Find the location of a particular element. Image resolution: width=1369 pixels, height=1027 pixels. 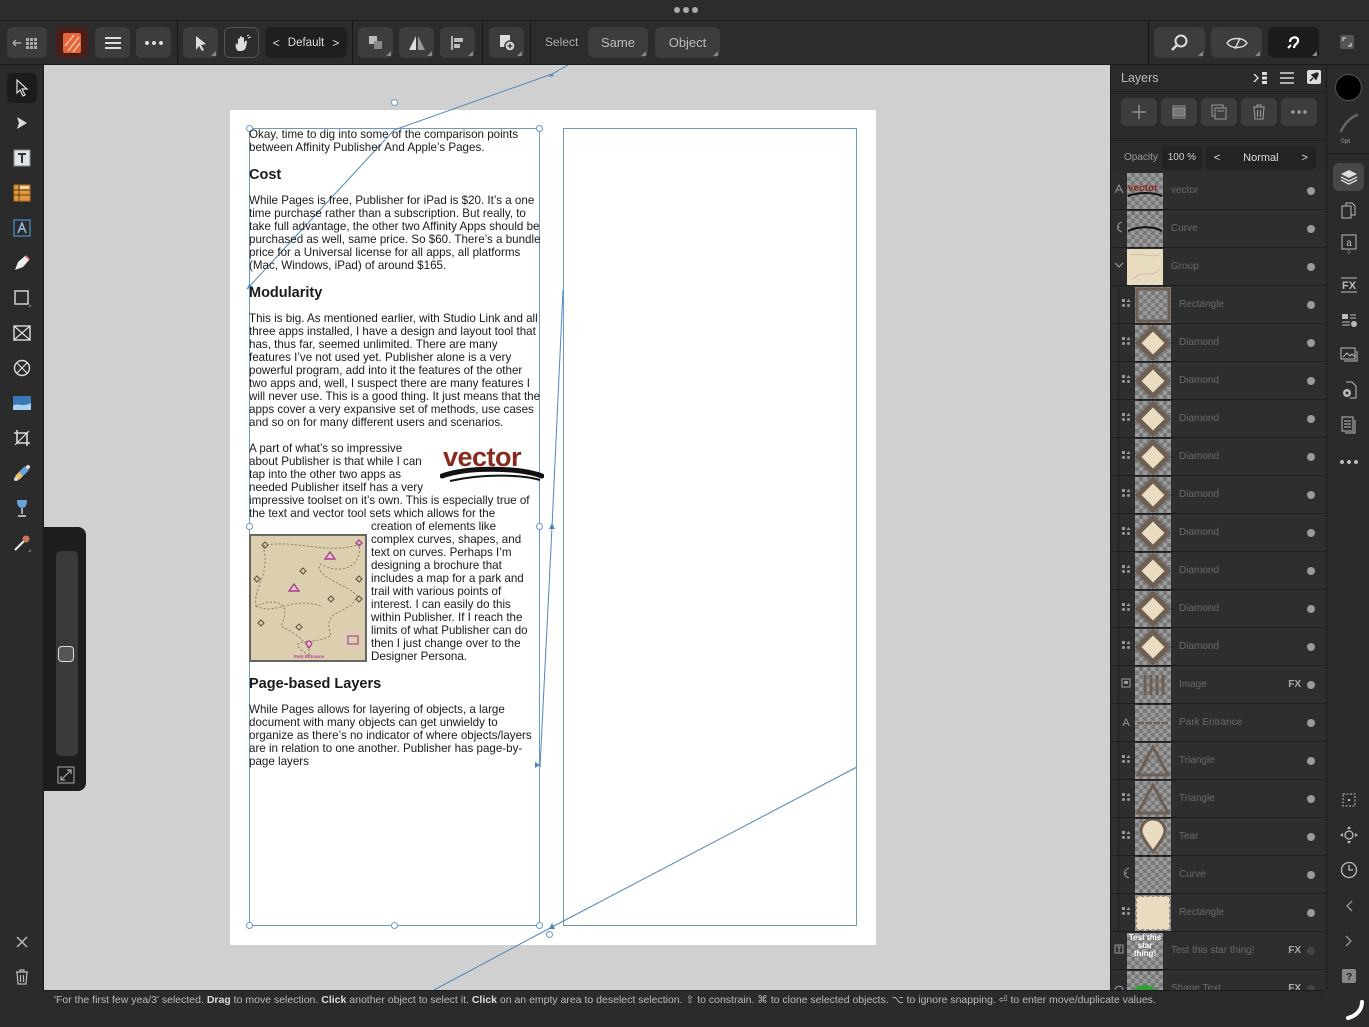

snapping-button is located at coordinates (1293, 42).